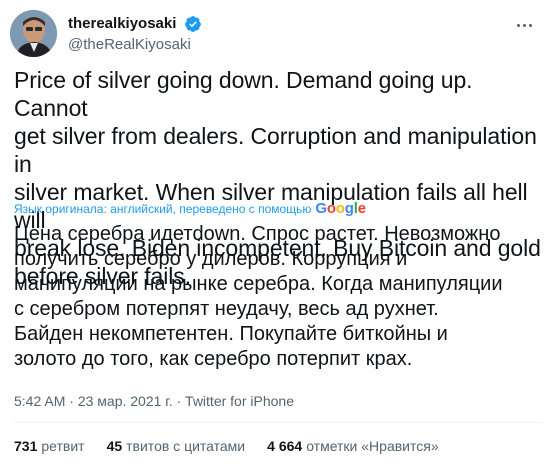 This screenshot has height=467, width=555. I want to click on google-logo: Google, so click(340, 209).